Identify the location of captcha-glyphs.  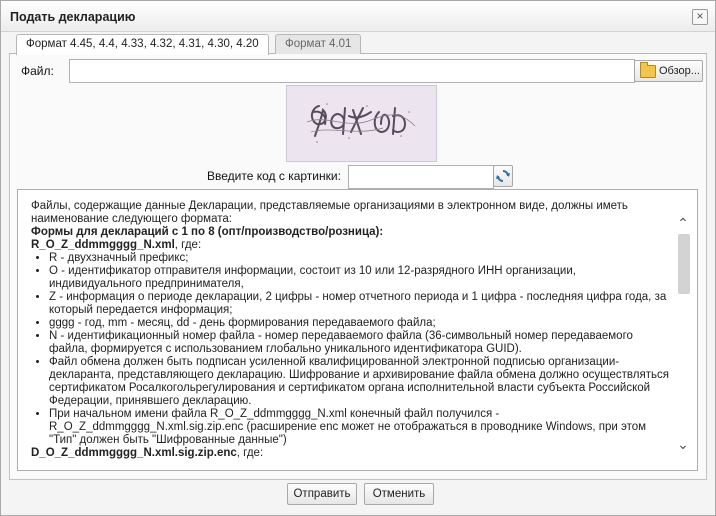
(361, 123).